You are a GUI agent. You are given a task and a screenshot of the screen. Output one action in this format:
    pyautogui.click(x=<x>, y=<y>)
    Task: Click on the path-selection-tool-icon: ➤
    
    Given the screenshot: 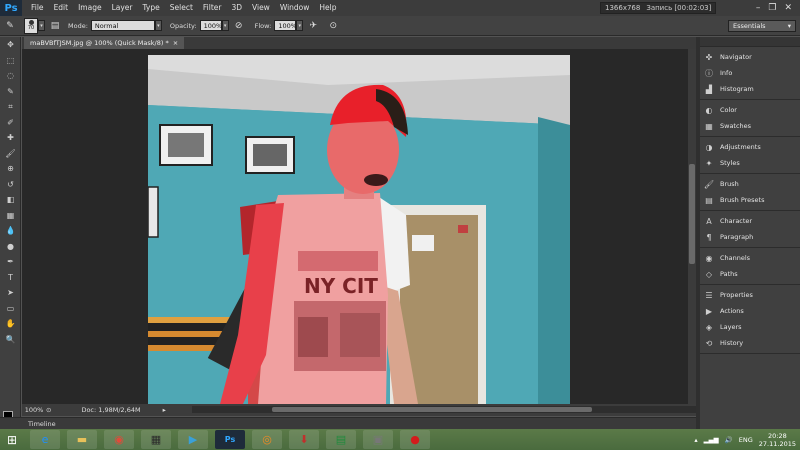 What is the action you would take?
    pyautogui.click(x=10, y=293)
    